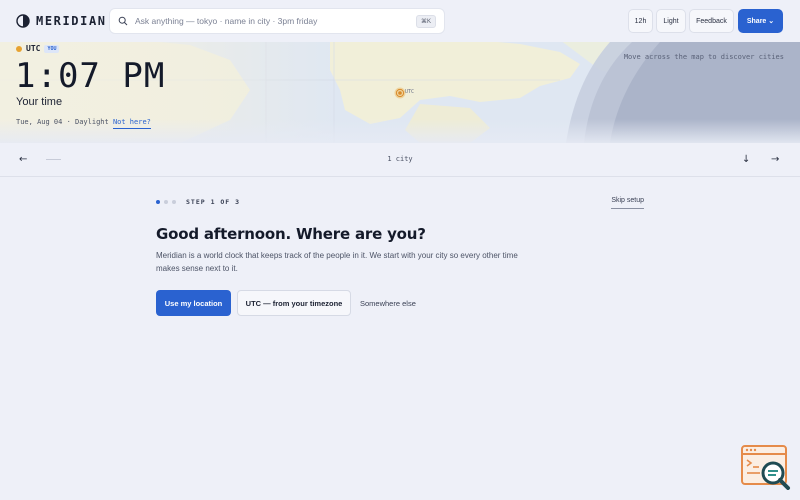  I want to click on marker-label: UTC, so click(410, 92).